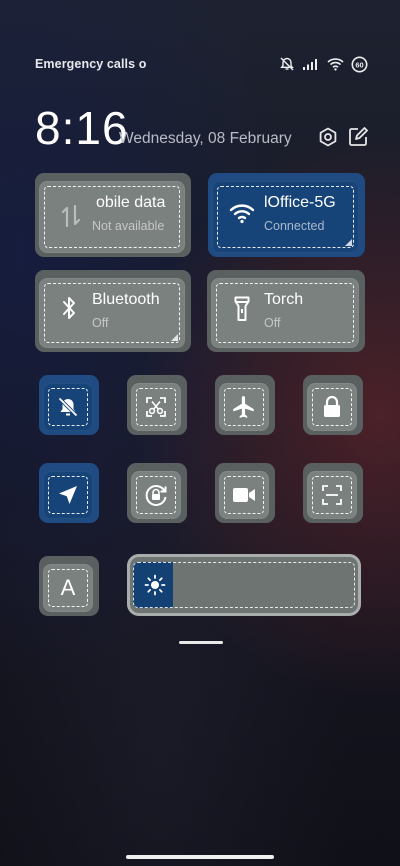  I want to click on brightness-slider, so click(244, 585).